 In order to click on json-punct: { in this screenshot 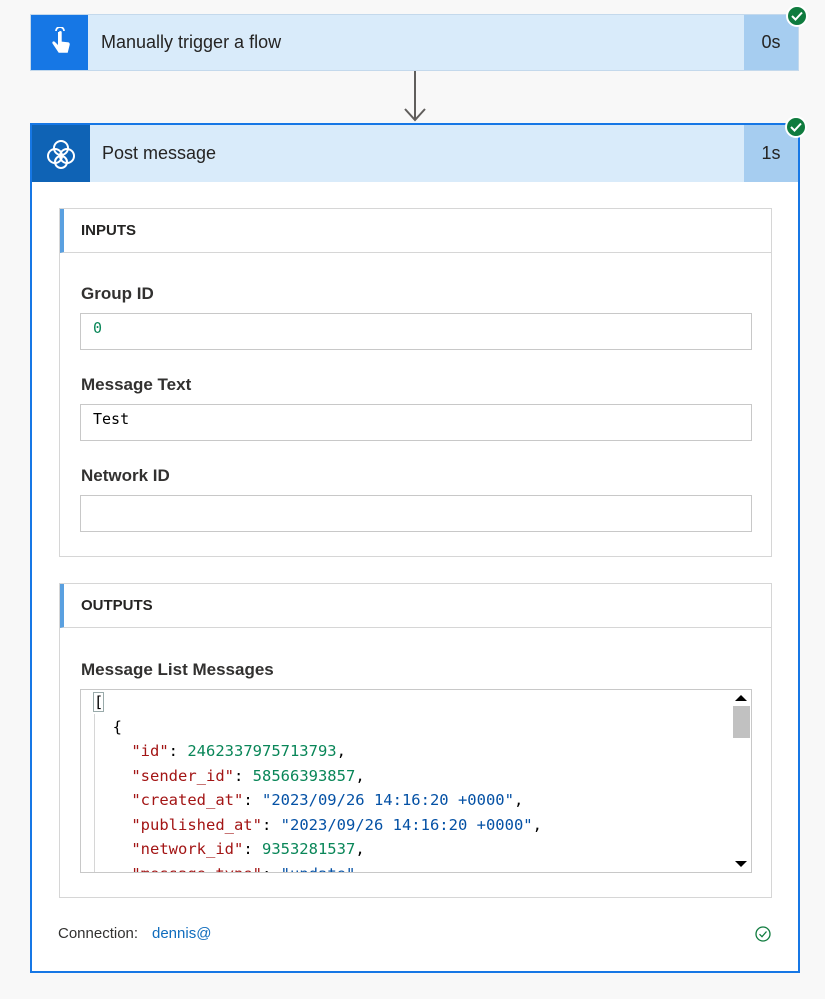, I will do `click(108, 726)`.